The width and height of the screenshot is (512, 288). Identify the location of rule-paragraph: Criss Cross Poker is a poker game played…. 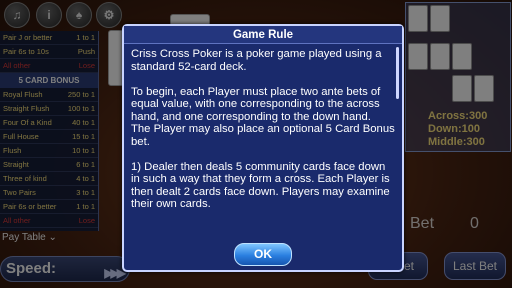
(256, 60).